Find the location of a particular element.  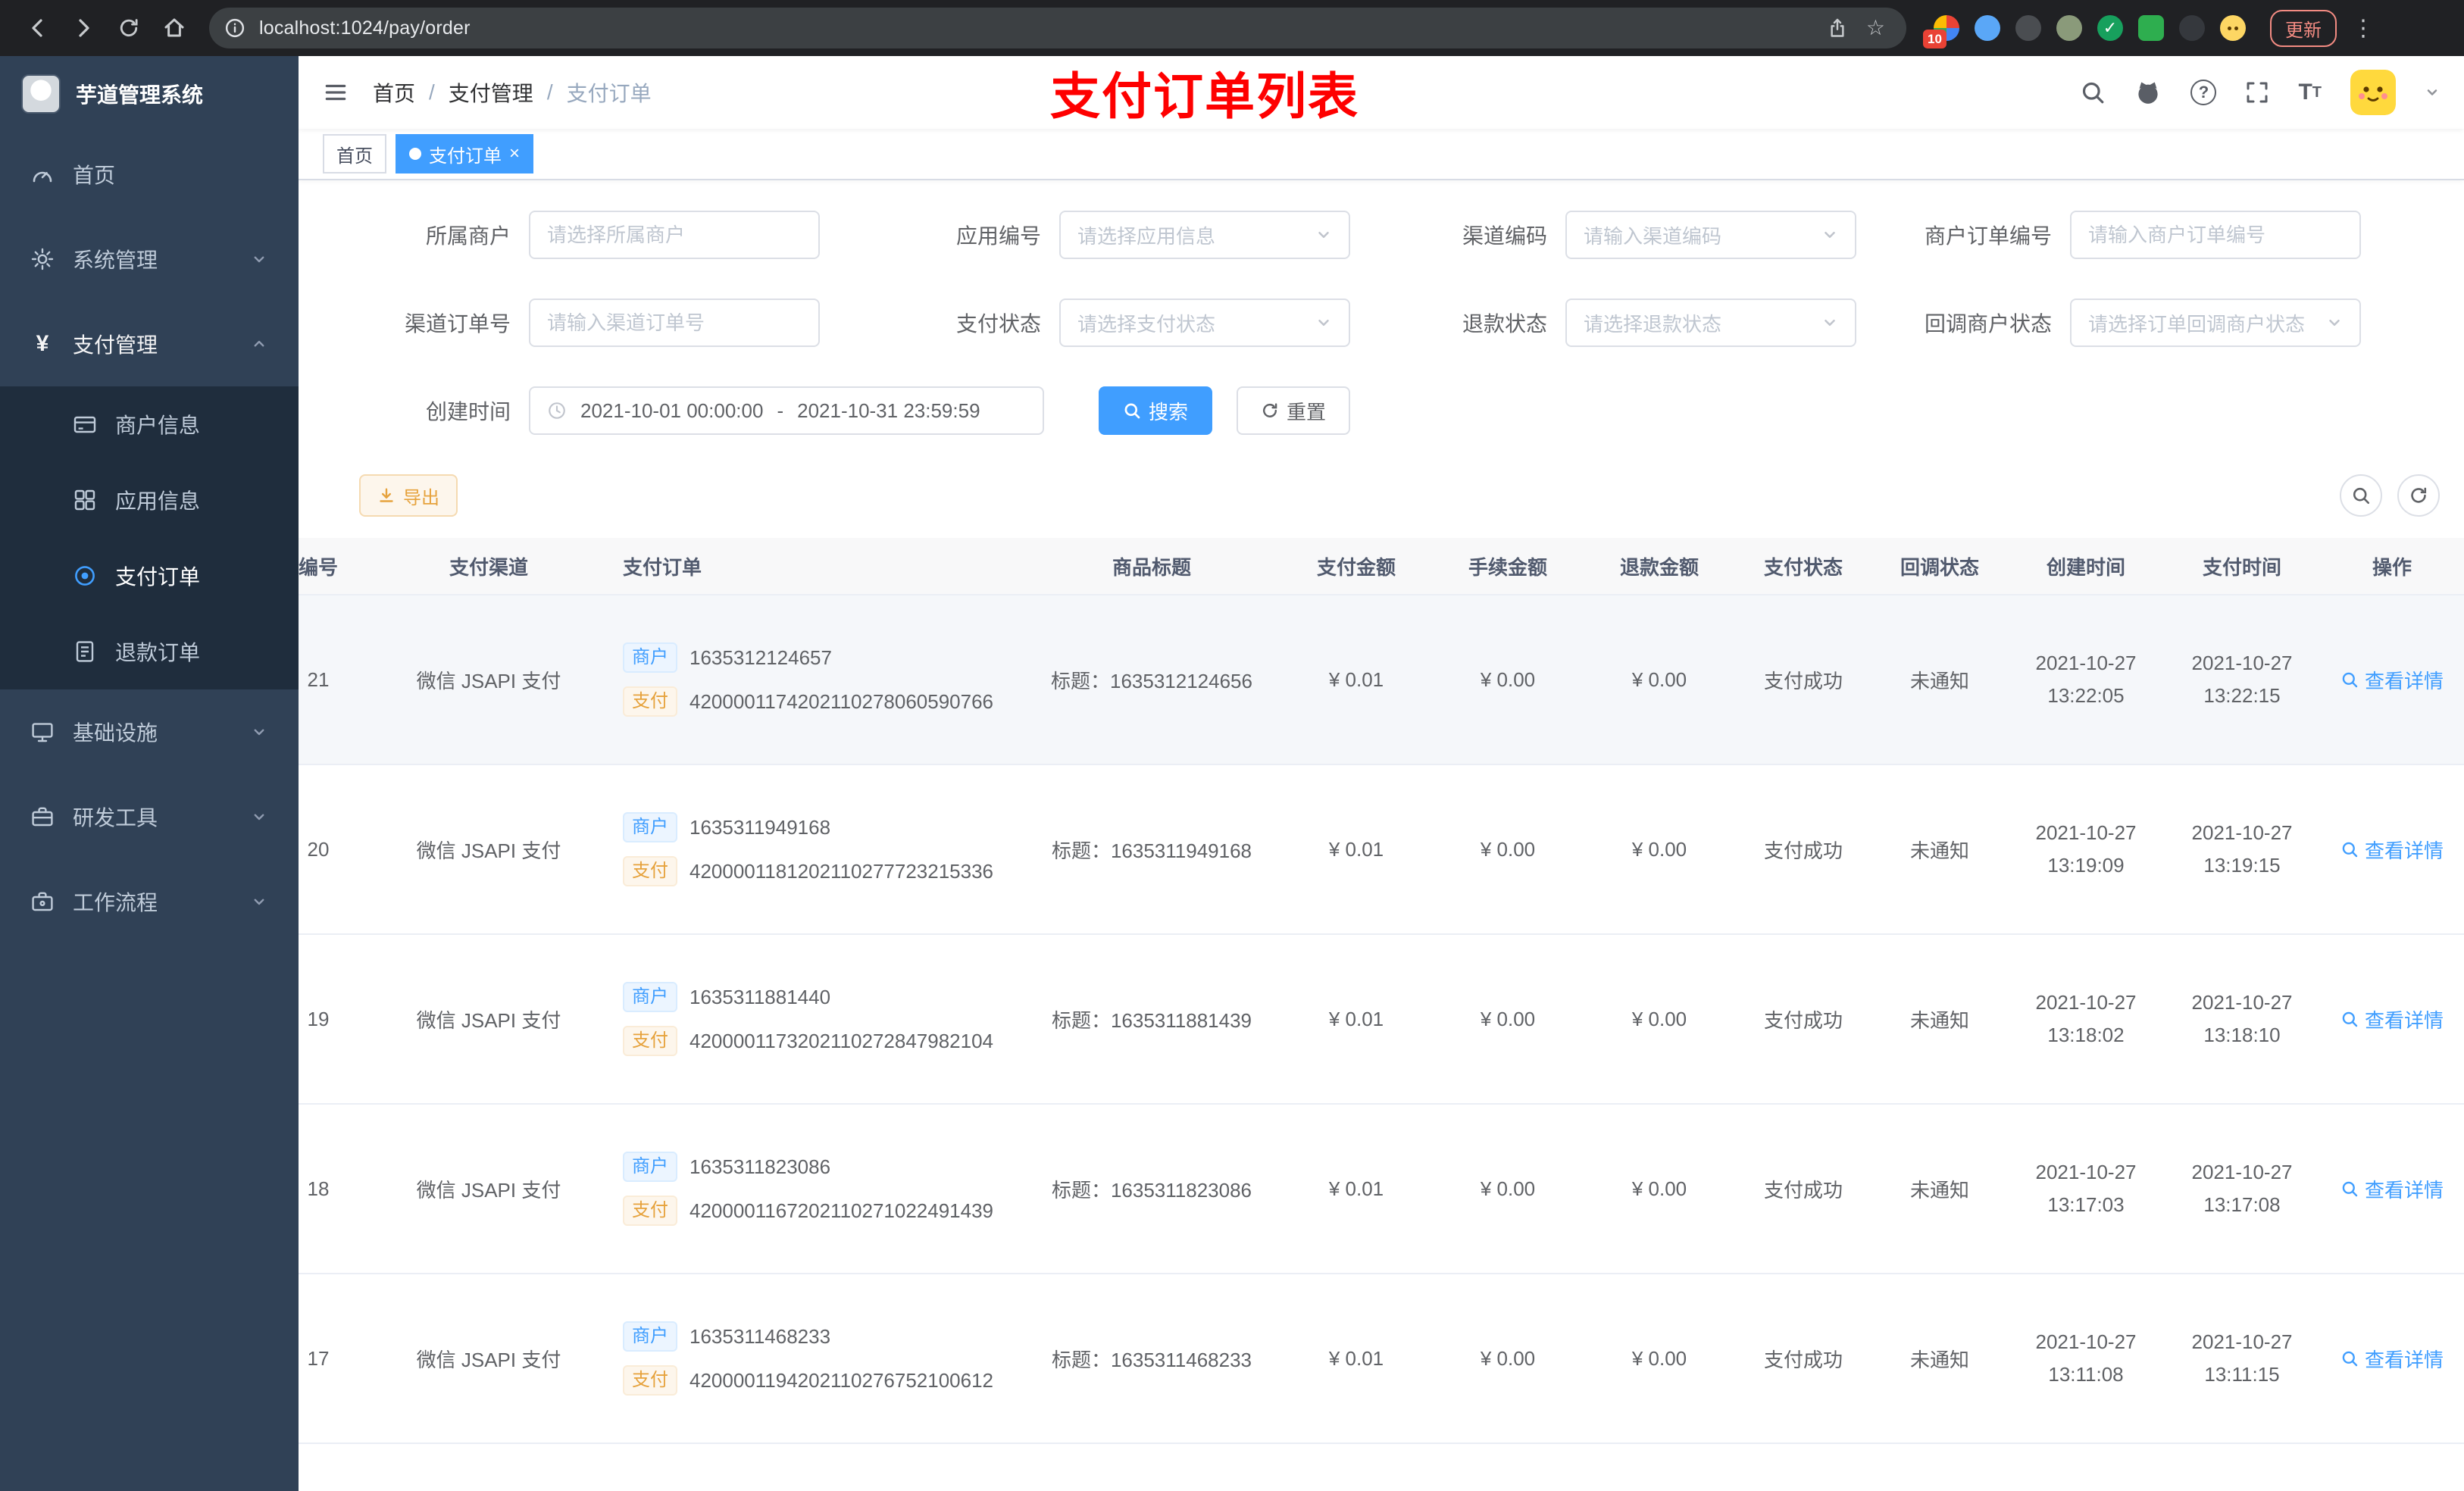

browser-home-icon is located at coordinates (174, 28).